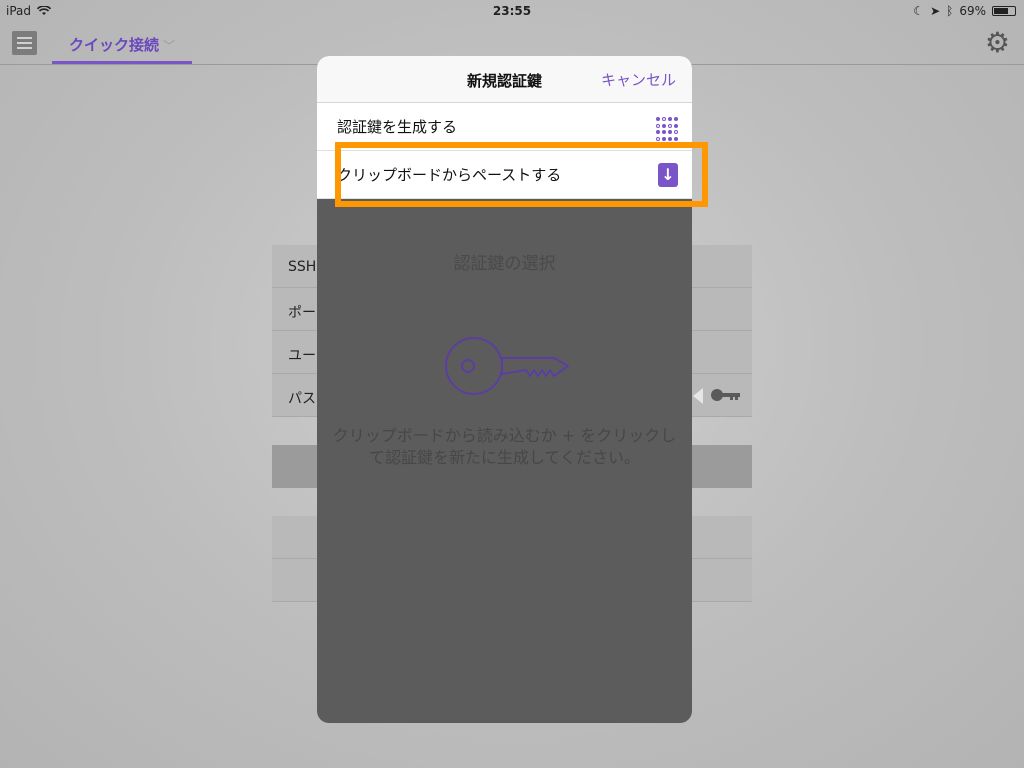 This screenshot has height=768, width=1024. I want to click on tab-quick-connect: クイック接続 ﹀, so click(122, 43).